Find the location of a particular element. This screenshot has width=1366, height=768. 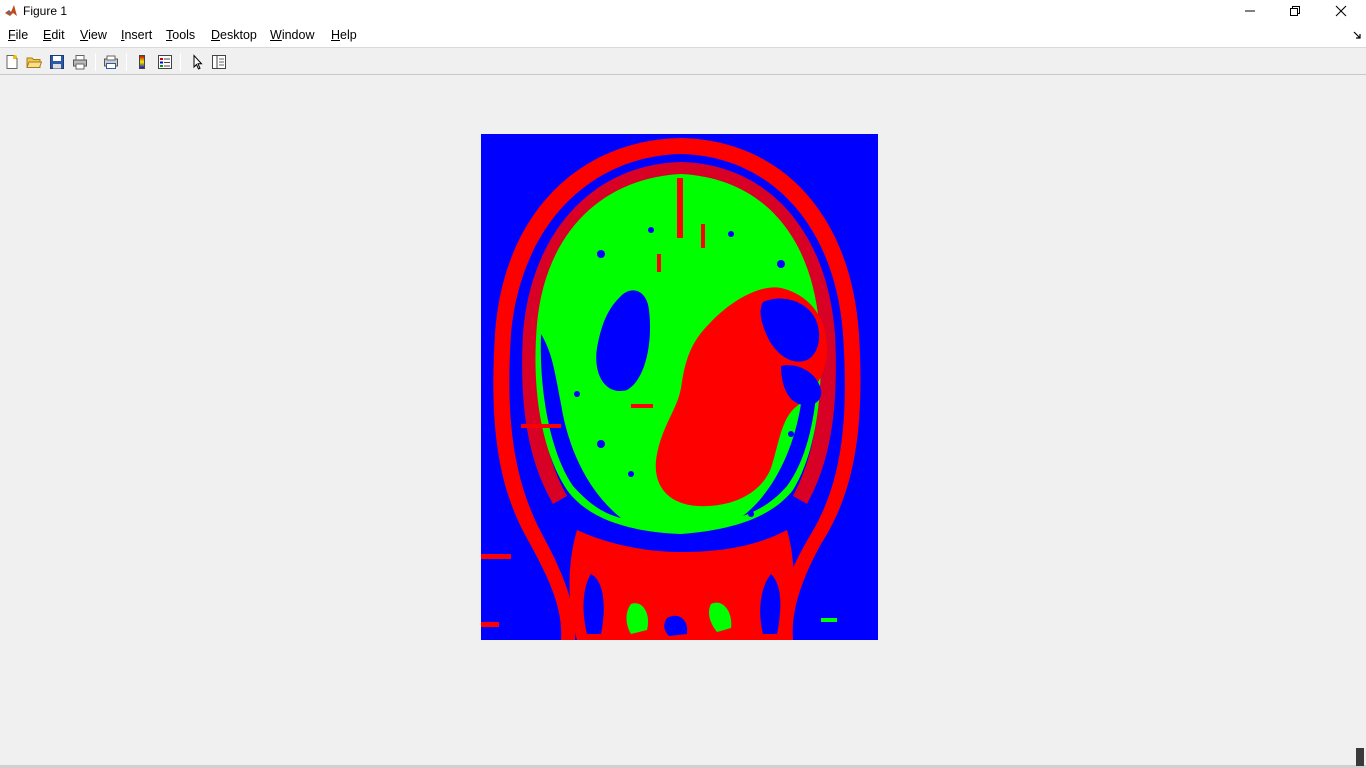

minimize-button is located at coordinates (1250, 11).